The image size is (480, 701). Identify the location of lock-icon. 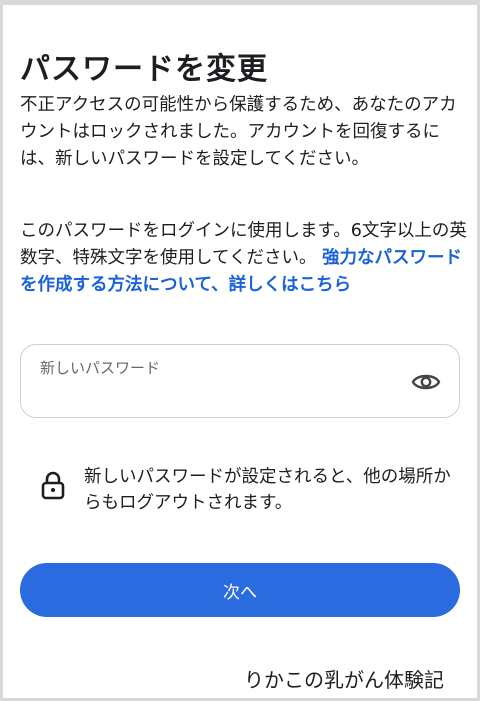
(53, 485).